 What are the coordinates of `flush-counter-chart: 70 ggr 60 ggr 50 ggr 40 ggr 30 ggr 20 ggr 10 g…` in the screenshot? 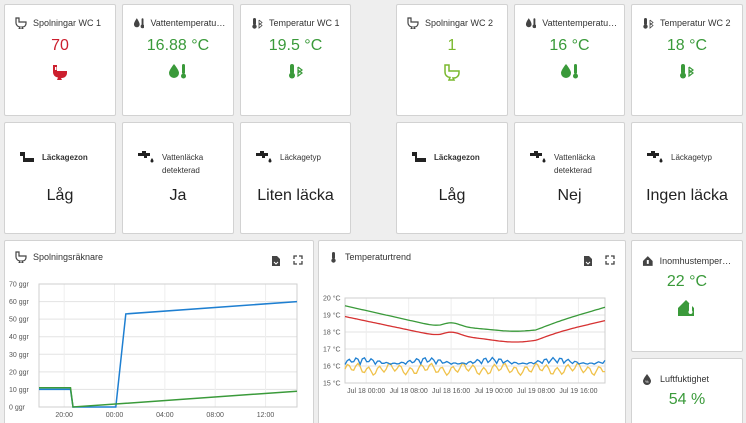 It's located at (153, 350).